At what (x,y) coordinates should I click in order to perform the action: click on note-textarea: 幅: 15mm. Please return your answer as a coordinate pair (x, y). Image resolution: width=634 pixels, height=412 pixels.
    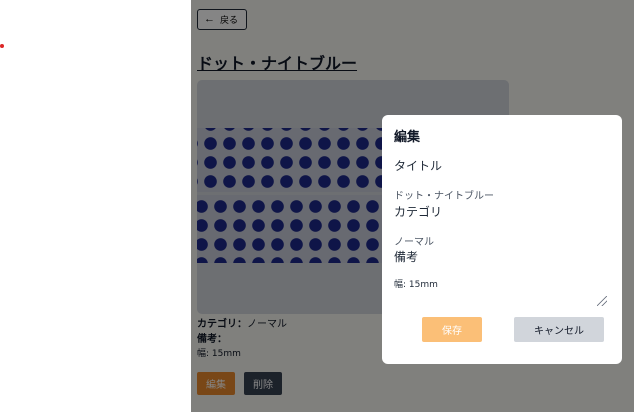
    Looking at the image, I should click on (500, 290).